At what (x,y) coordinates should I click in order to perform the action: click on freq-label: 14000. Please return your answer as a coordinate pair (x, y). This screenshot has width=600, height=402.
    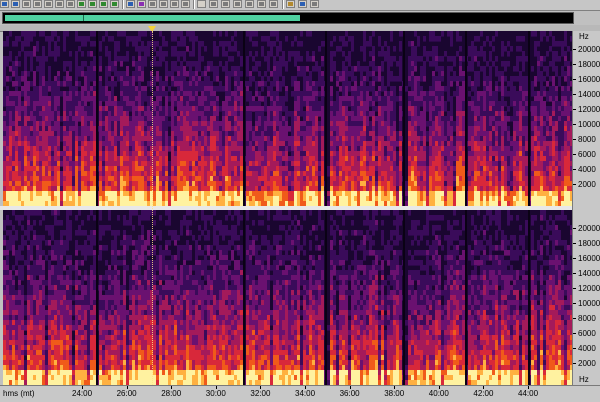
    Looking at the image, I should click on (589, 274).